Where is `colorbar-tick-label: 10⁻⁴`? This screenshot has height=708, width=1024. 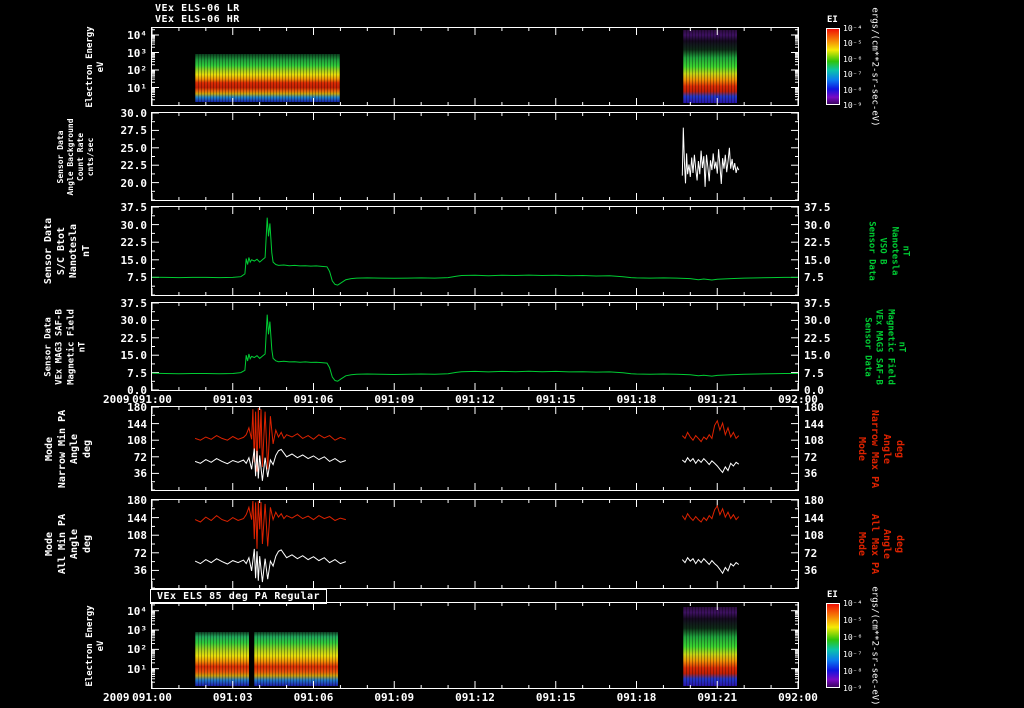
colorbar-tick-label: 10⁻⁴ is located at coordinates (853, 603).